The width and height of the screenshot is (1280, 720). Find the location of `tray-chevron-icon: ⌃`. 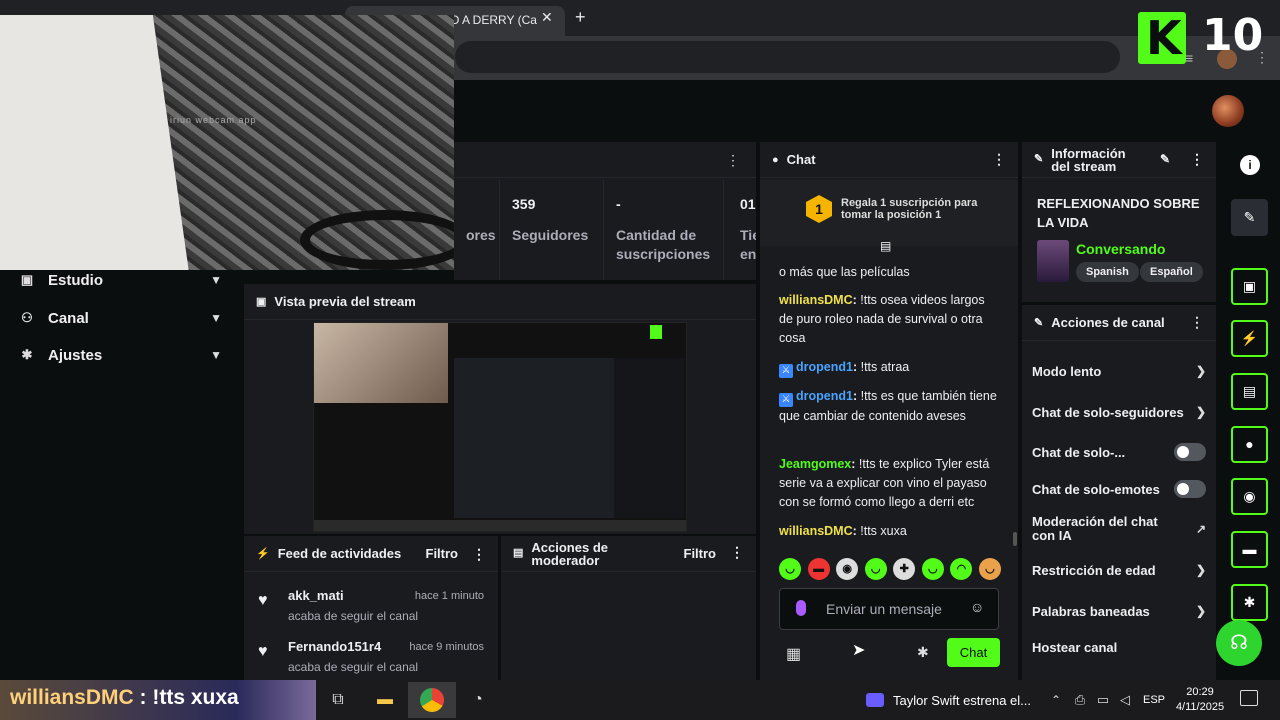

tray-chevron-icon: ⌃ is located at coordinates (1056, 700).